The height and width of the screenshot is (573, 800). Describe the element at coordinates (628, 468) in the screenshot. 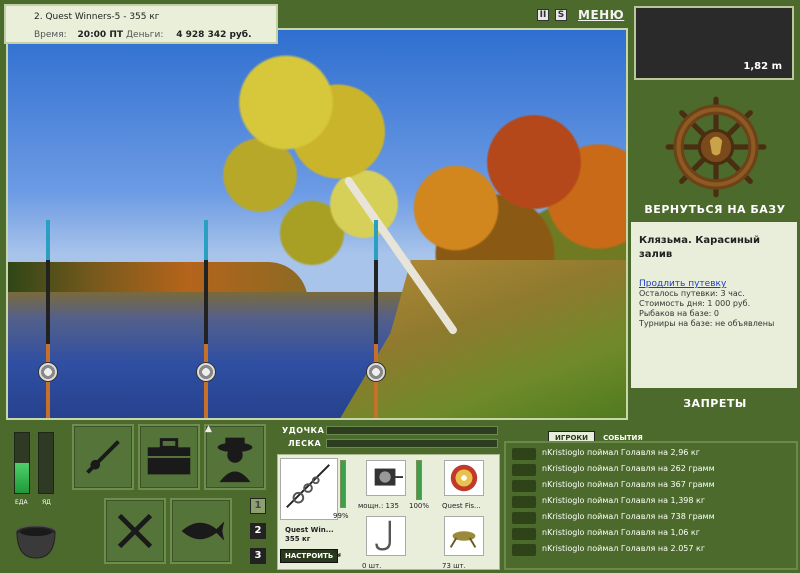

I see `chat-message-text: nKristioglo поймал Голавля на 262 грамм` at that location.